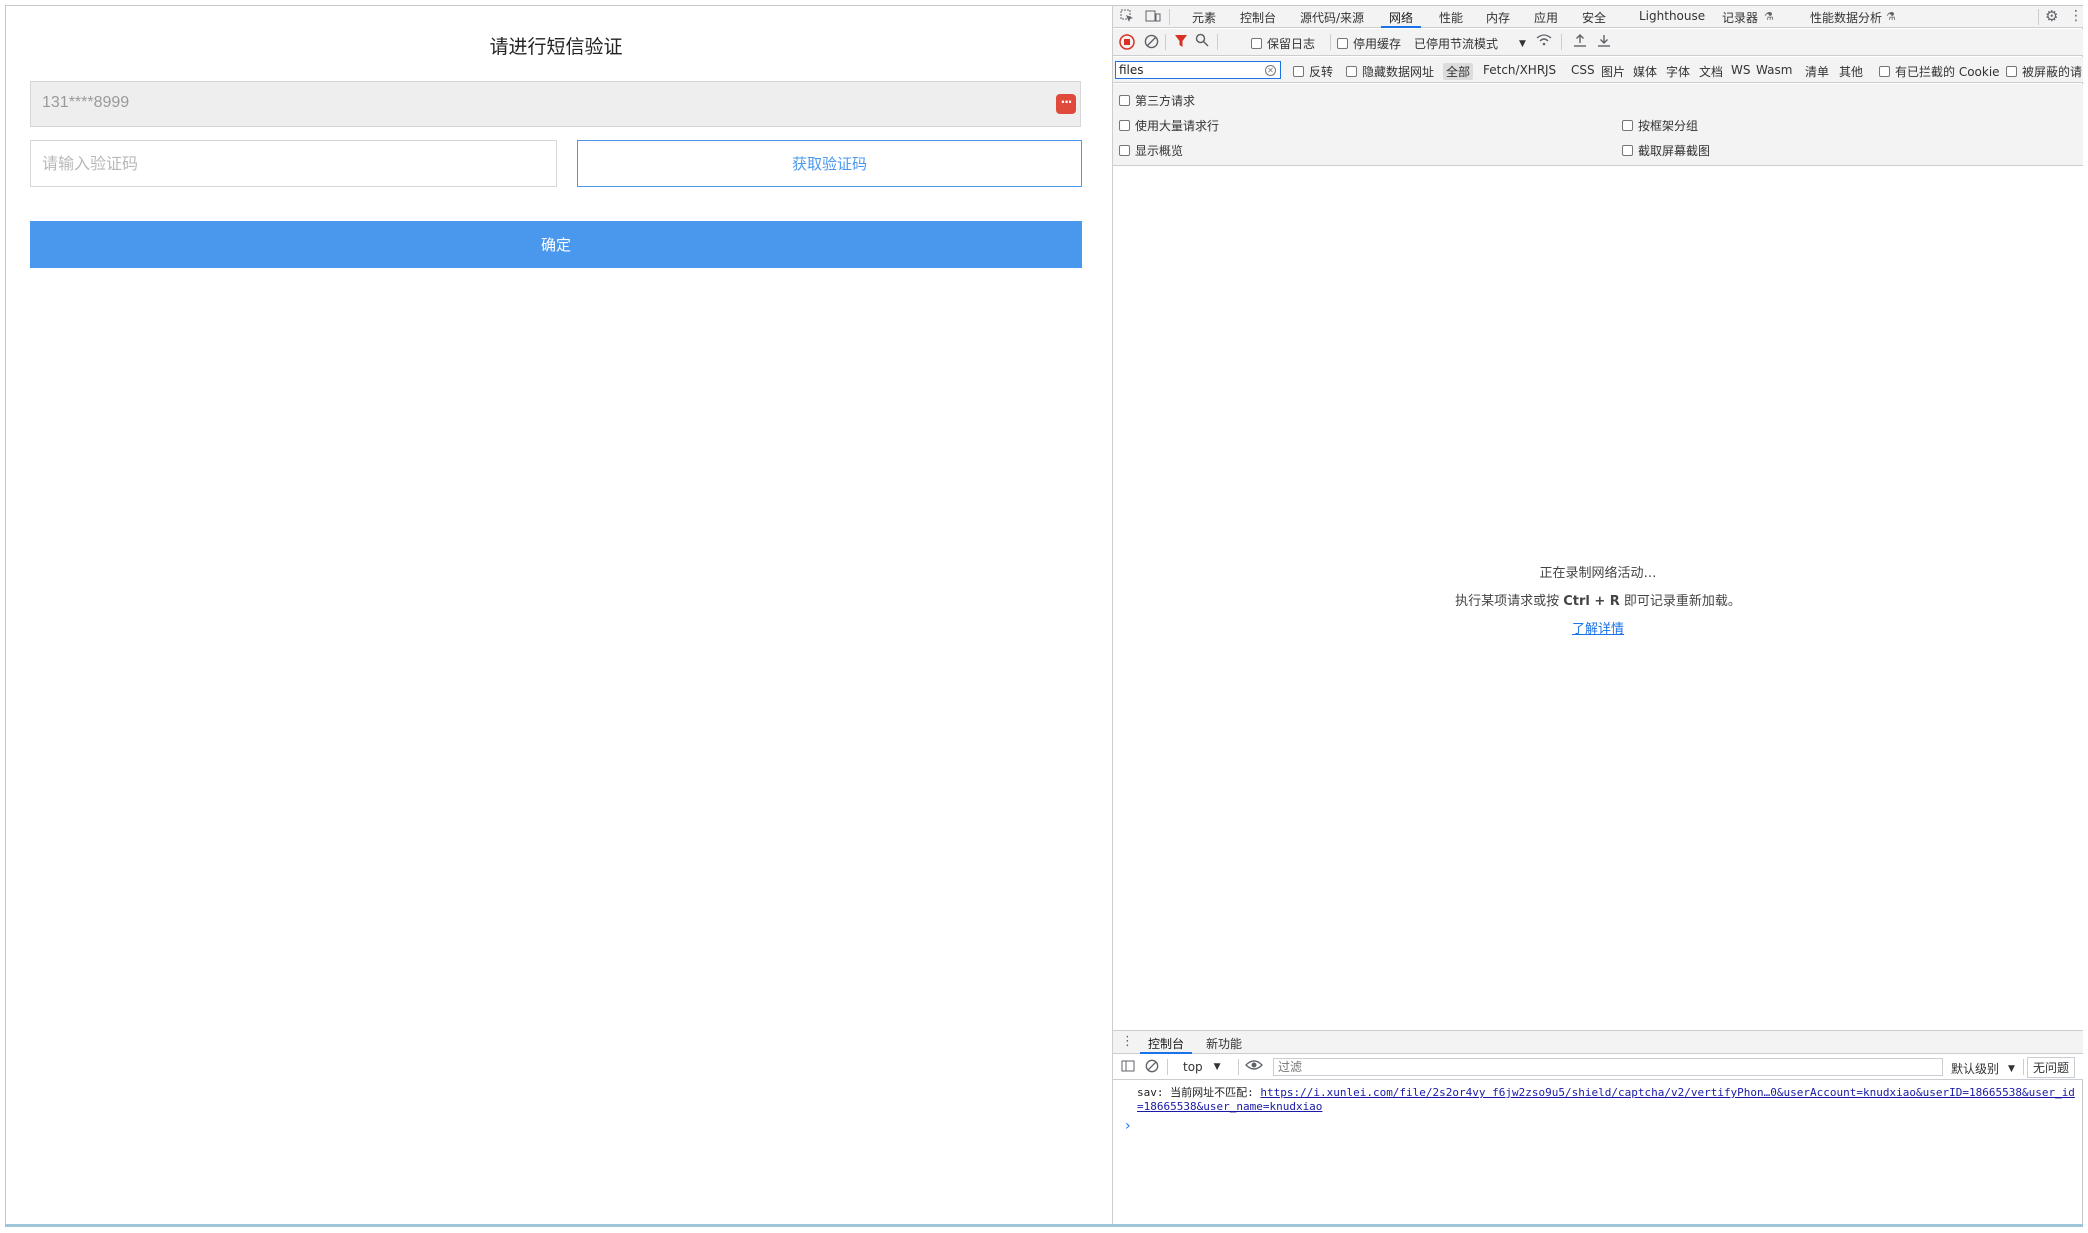 This screenshot has height=1233, width=2088. Describe the element at coordinates (1594, 17) in the screenshot. I see `tab-security: 安全` at that location.